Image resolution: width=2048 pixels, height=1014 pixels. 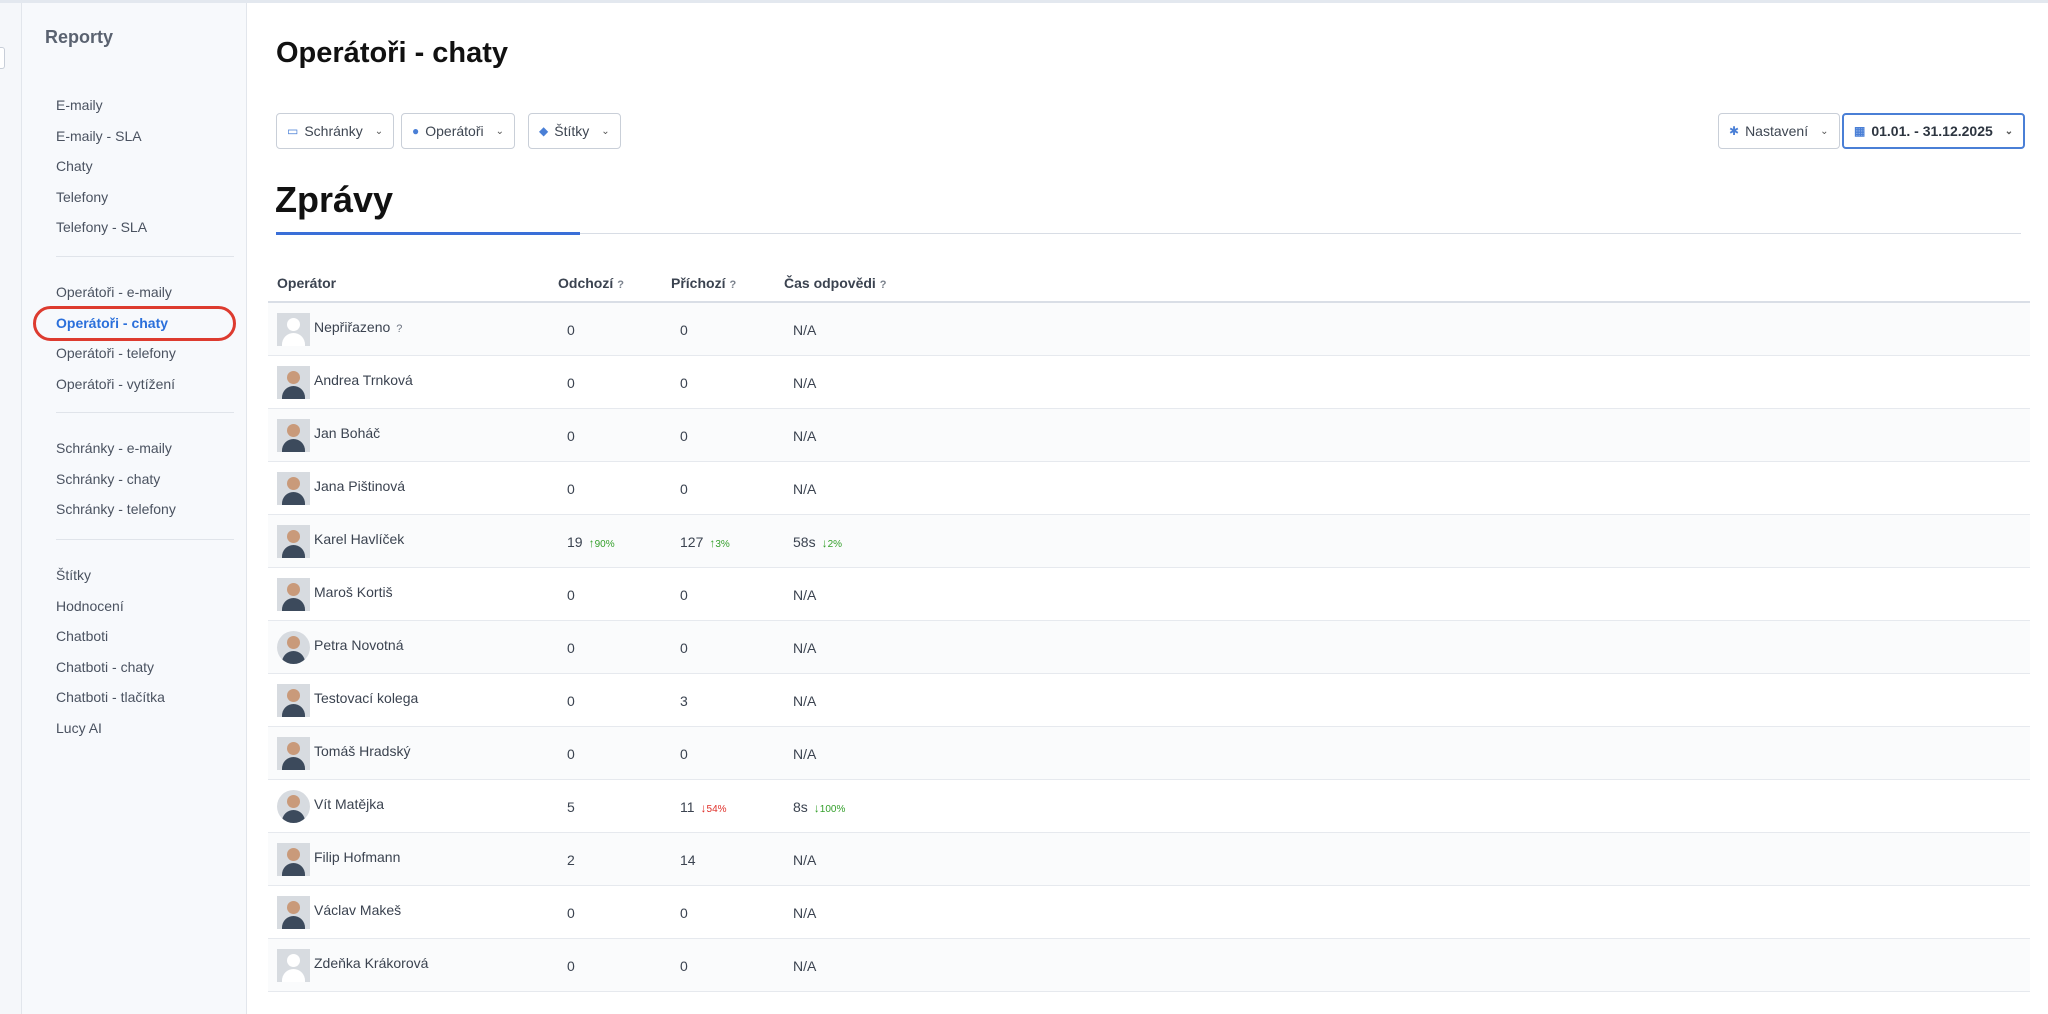 What do you see at coordinates (1149, 488) in the screenshot?
I see `table-row: Jana Pištinová 0 0 N/A` at bounding box center [1149, 488].